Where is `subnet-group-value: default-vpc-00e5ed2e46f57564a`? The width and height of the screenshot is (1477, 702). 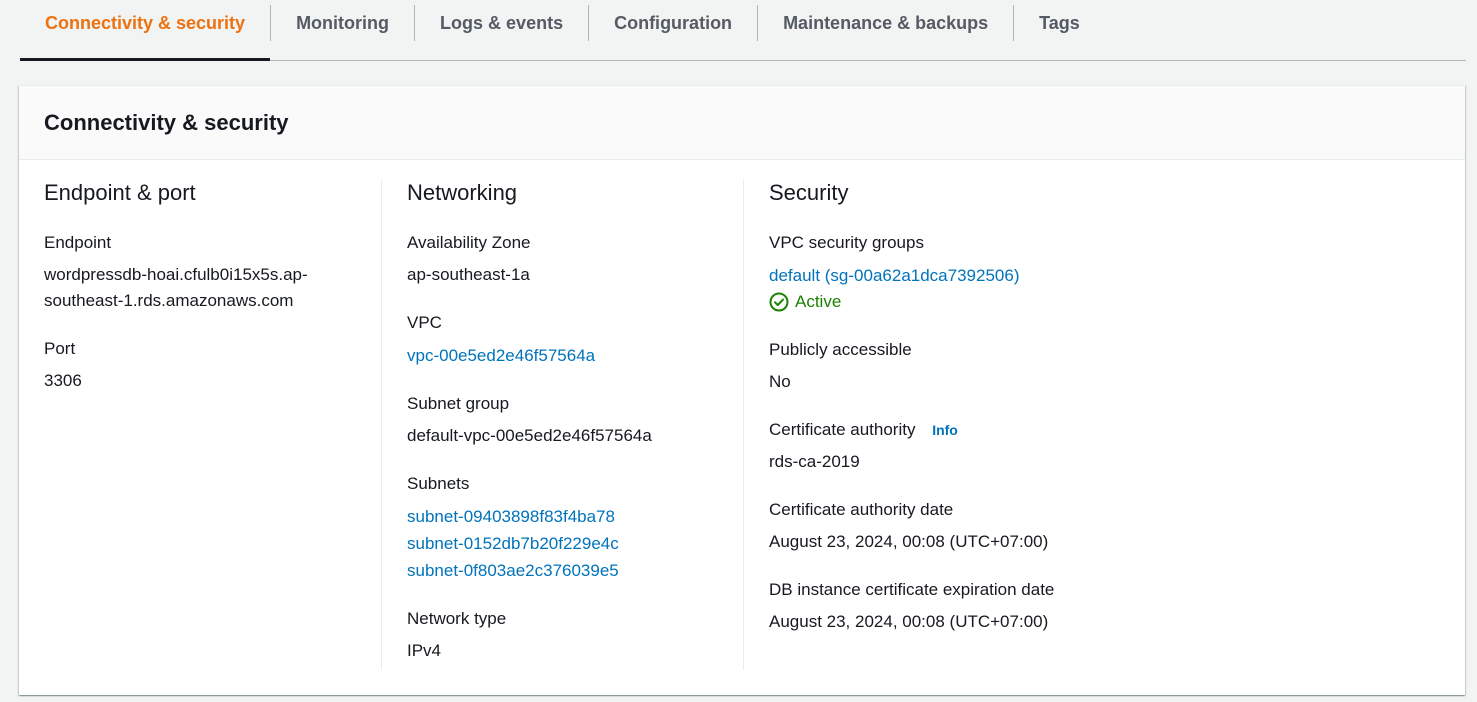 subnet-group-value: default-vpc-00e5ed2e46f57564a is located at coordinates (529, 435).